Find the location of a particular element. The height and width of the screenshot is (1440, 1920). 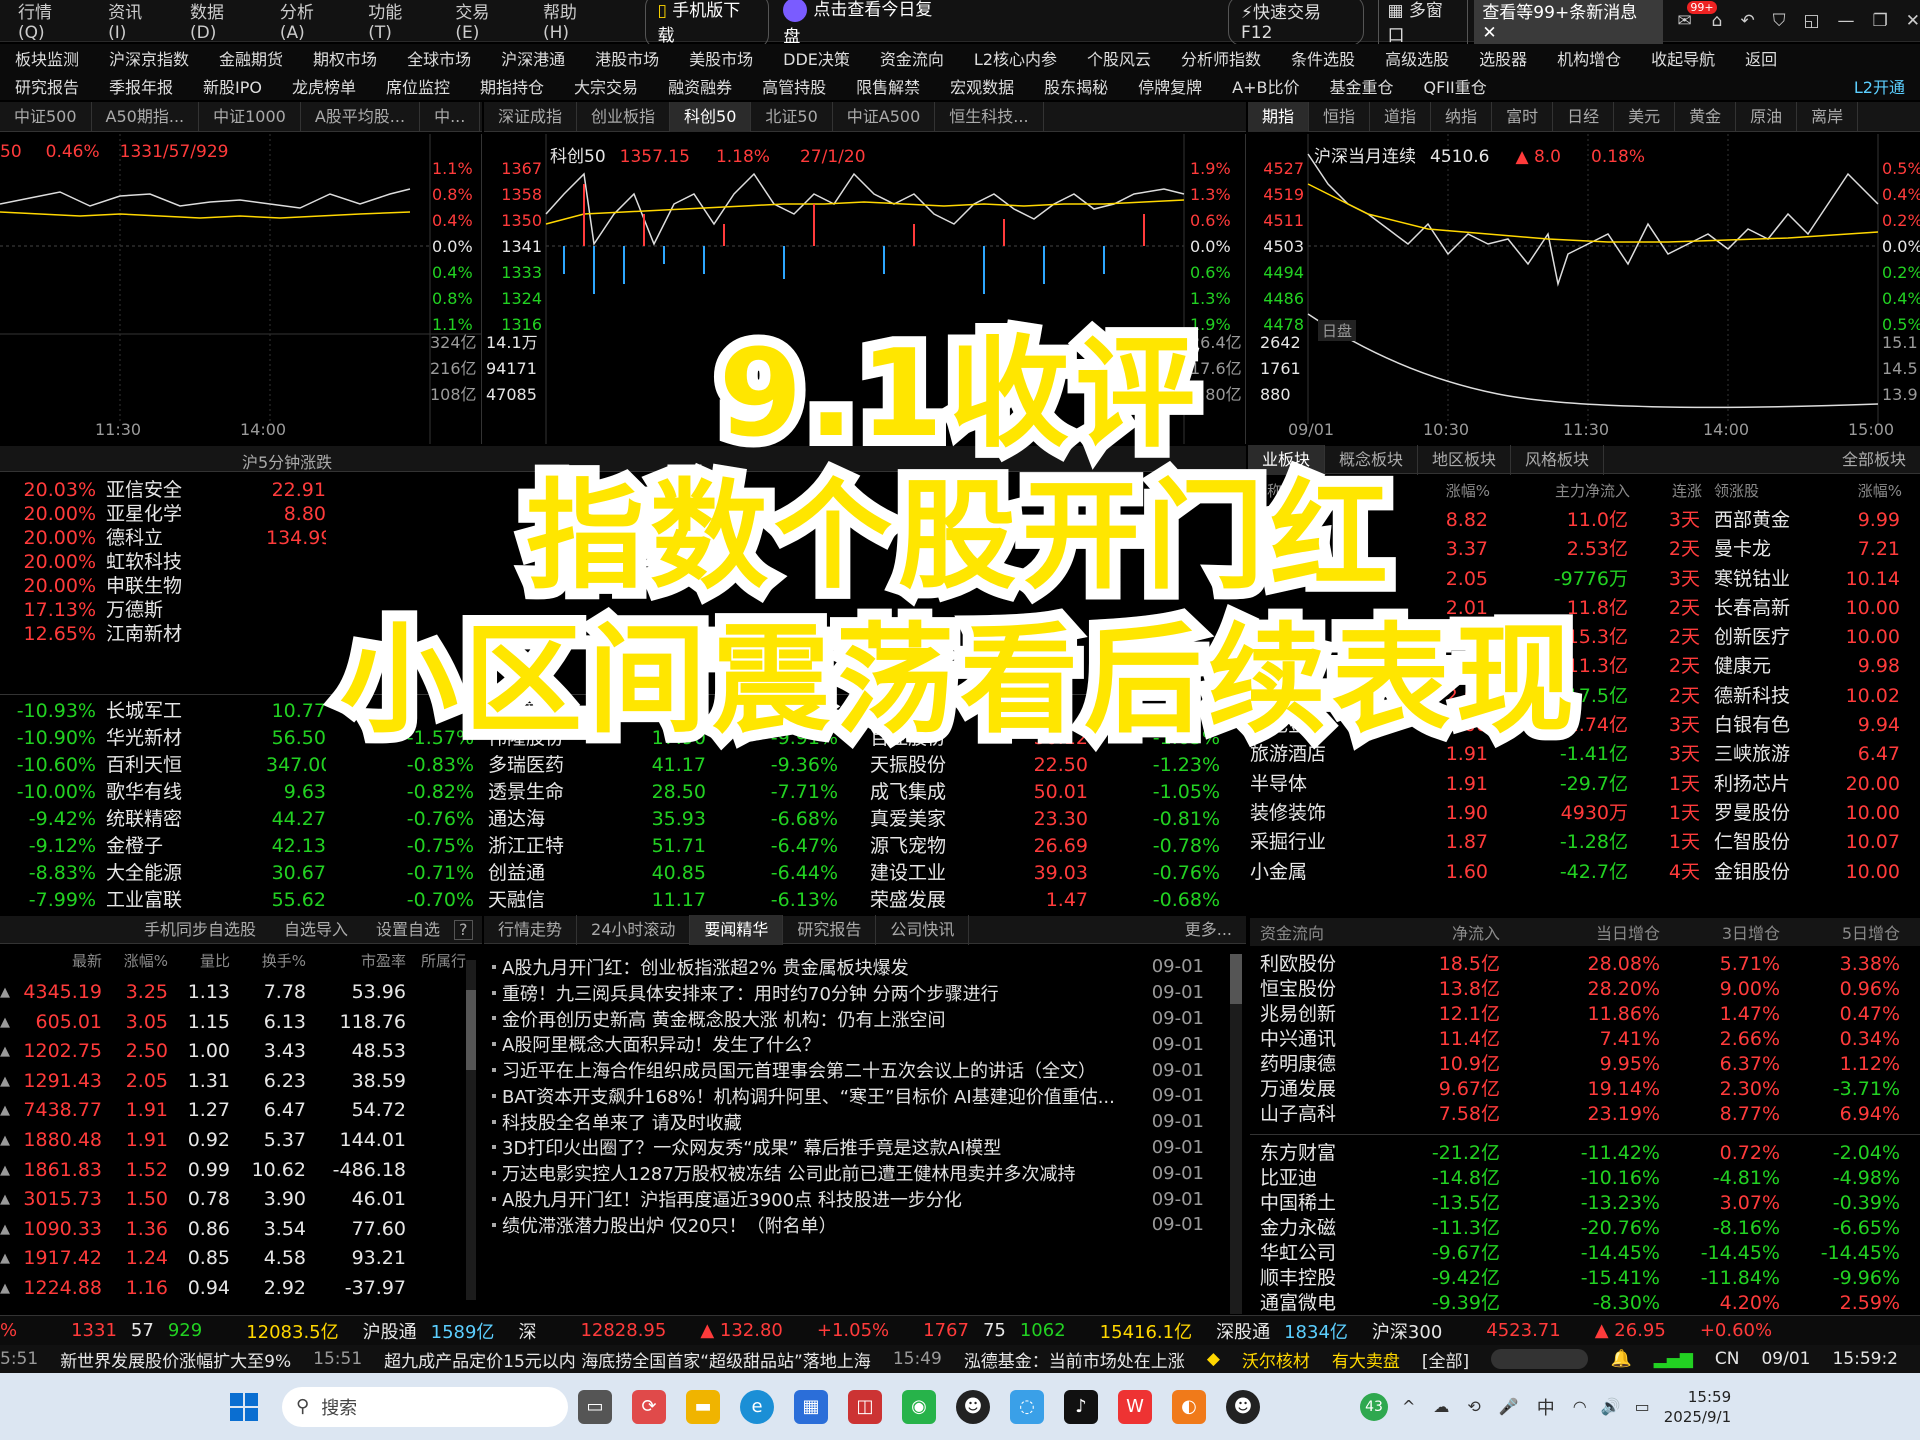

app-icon: ◐ is located at coordinates (1189, 1406).